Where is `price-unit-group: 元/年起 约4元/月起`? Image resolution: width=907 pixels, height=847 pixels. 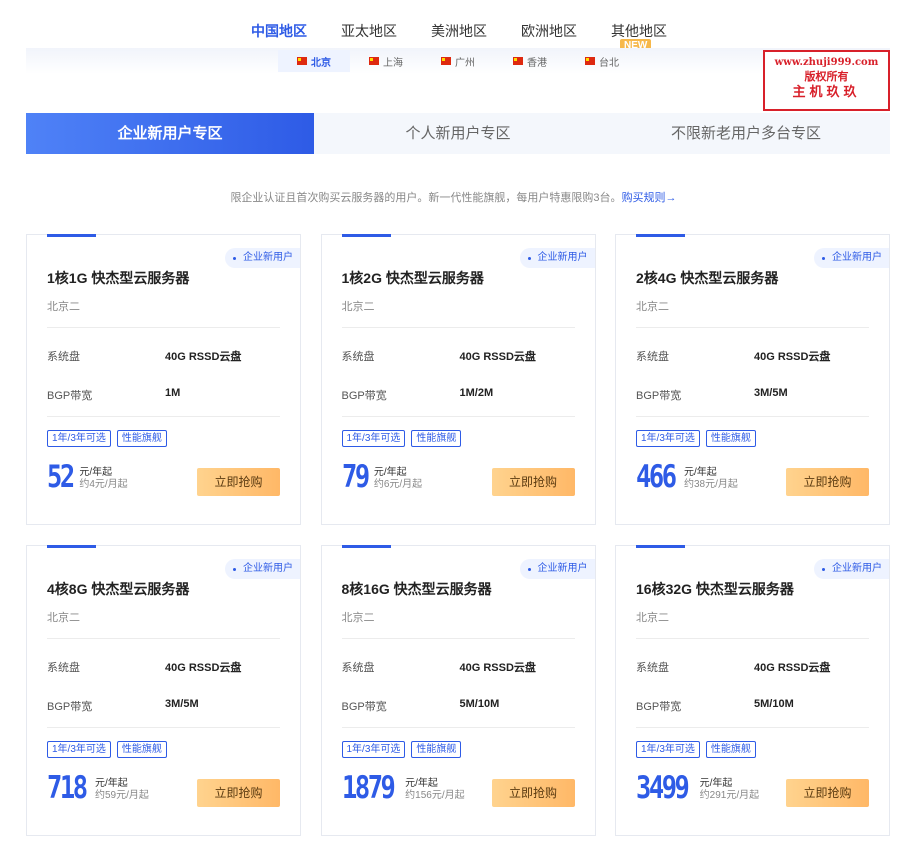 price-unit-group: 元/年起 约4元/月起 is located at coordinates (103, 479).